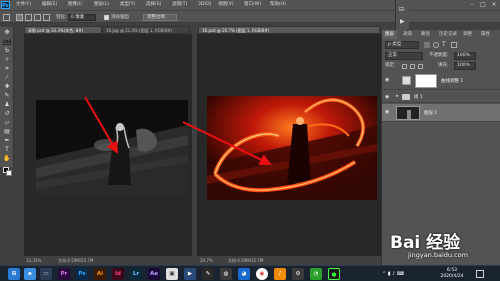 The image size is (500, 281). Describe the element at coordinates (454, 45) in the screenshot. I see `filter-shape-icon` at that location.